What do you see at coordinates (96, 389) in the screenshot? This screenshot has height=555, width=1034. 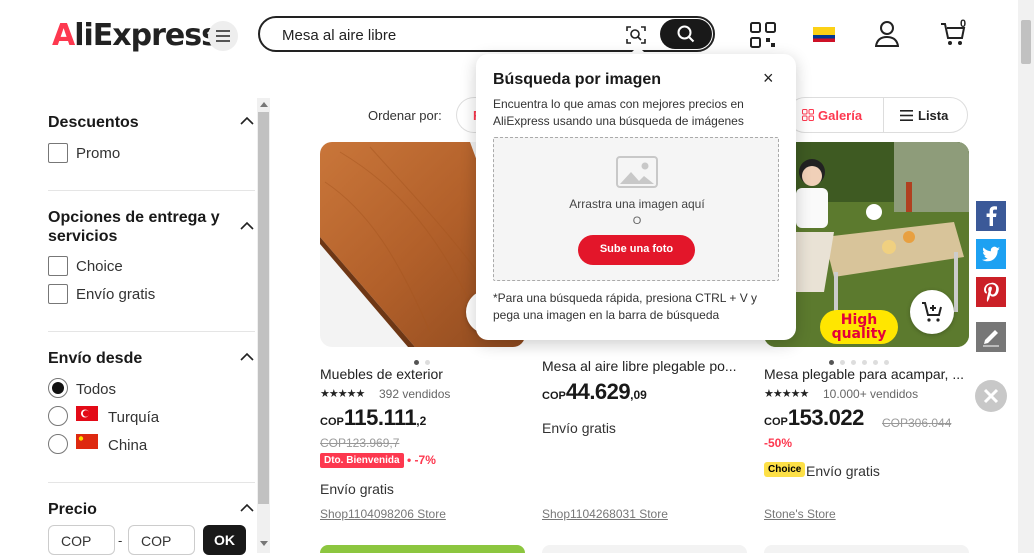 I see `option-label-todos: Todos` at bounding box center [96, 389].